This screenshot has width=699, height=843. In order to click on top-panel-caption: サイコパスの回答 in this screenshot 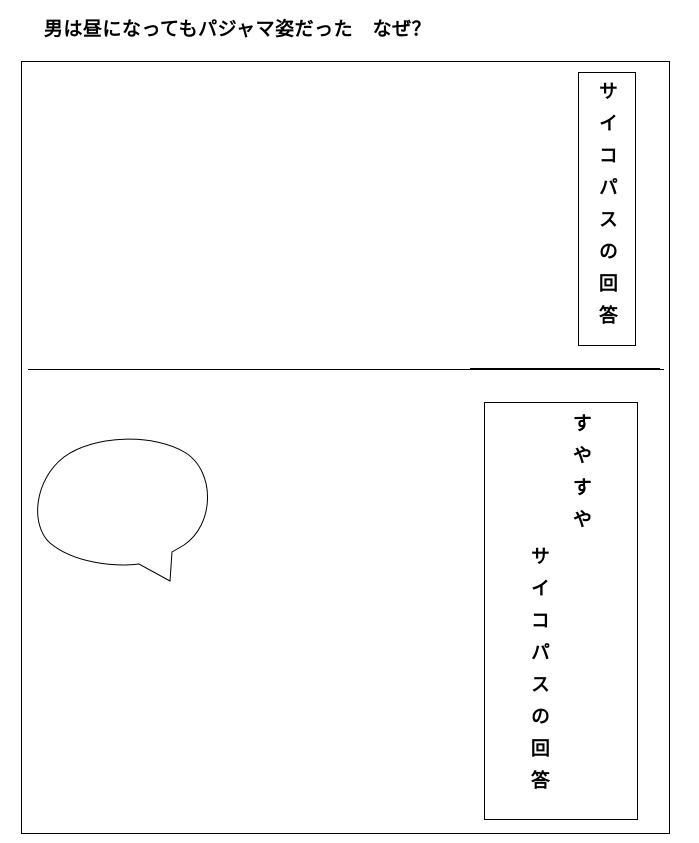, I will do `click(607, 209)`.